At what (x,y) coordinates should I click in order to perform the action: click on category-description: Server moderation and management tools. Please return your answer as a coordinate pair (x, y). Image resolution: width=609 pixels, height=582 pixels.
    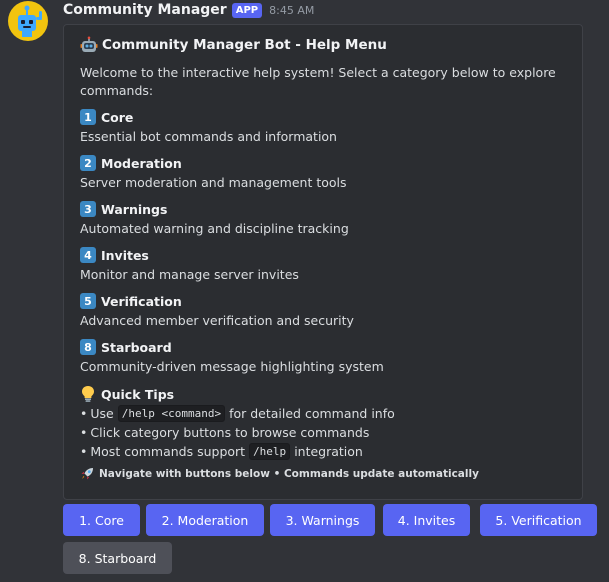
    Looking at the image, I should click on (213, 182).